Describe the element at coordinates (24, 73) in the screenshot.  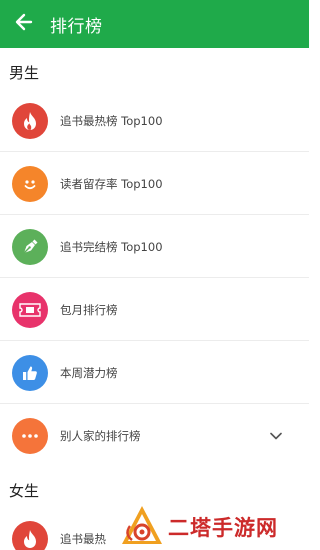
I see `section-title-male: 男生` at that location.